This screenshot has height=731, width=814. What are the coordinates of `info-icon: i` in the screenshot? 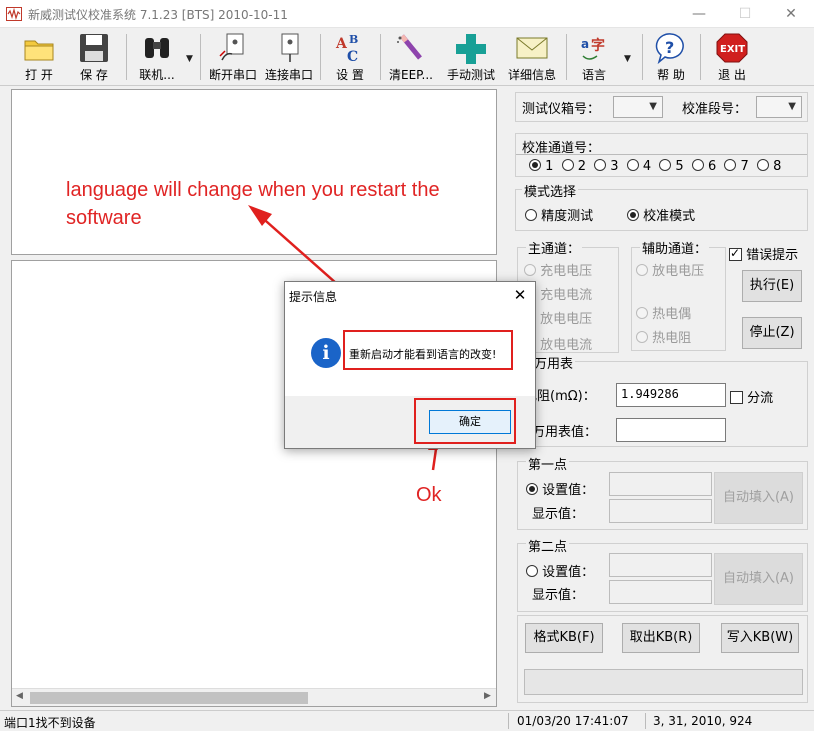 It's located at (326, 353).